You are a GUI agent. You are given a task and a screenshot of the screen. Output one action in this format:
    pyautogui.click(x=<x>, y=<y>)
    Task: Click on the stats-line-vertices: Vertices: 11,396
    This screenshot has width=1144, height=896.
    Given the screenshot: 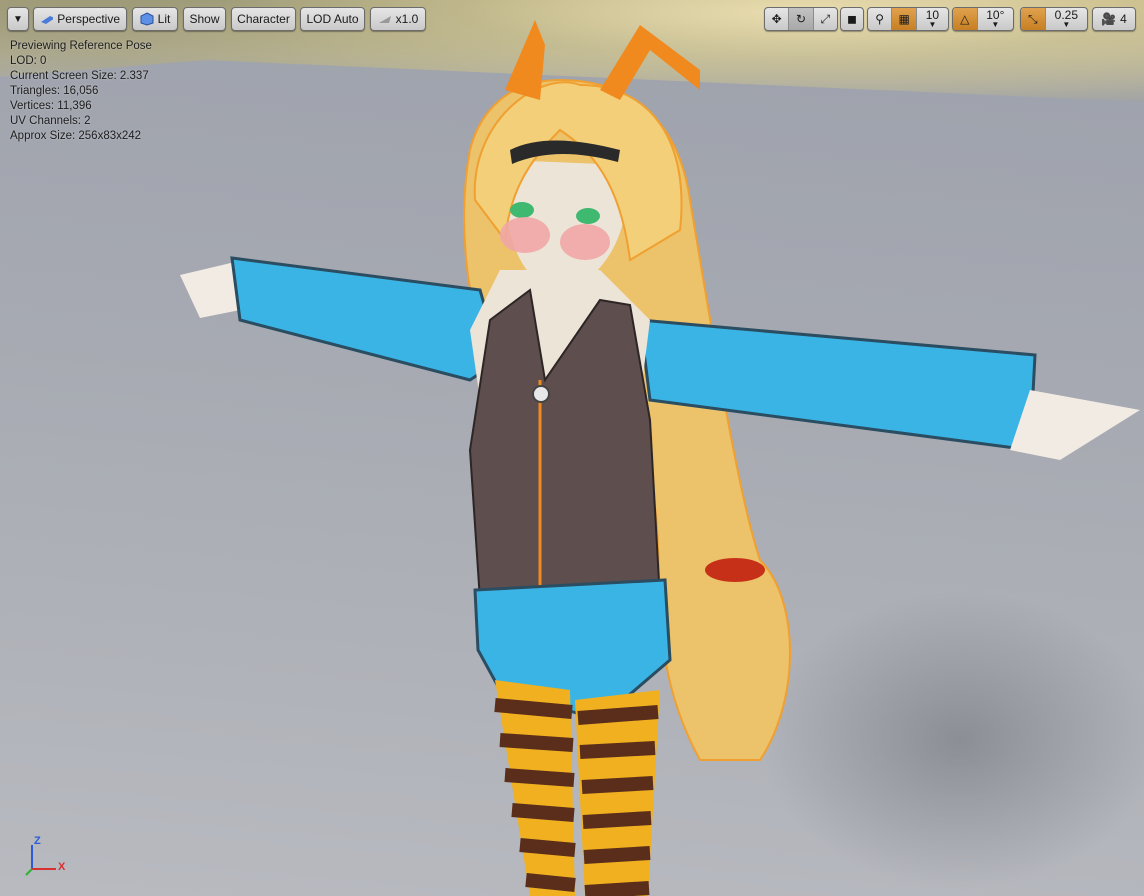 What is the action you would take?
    pyautogui.click(x=51, y=106)
    